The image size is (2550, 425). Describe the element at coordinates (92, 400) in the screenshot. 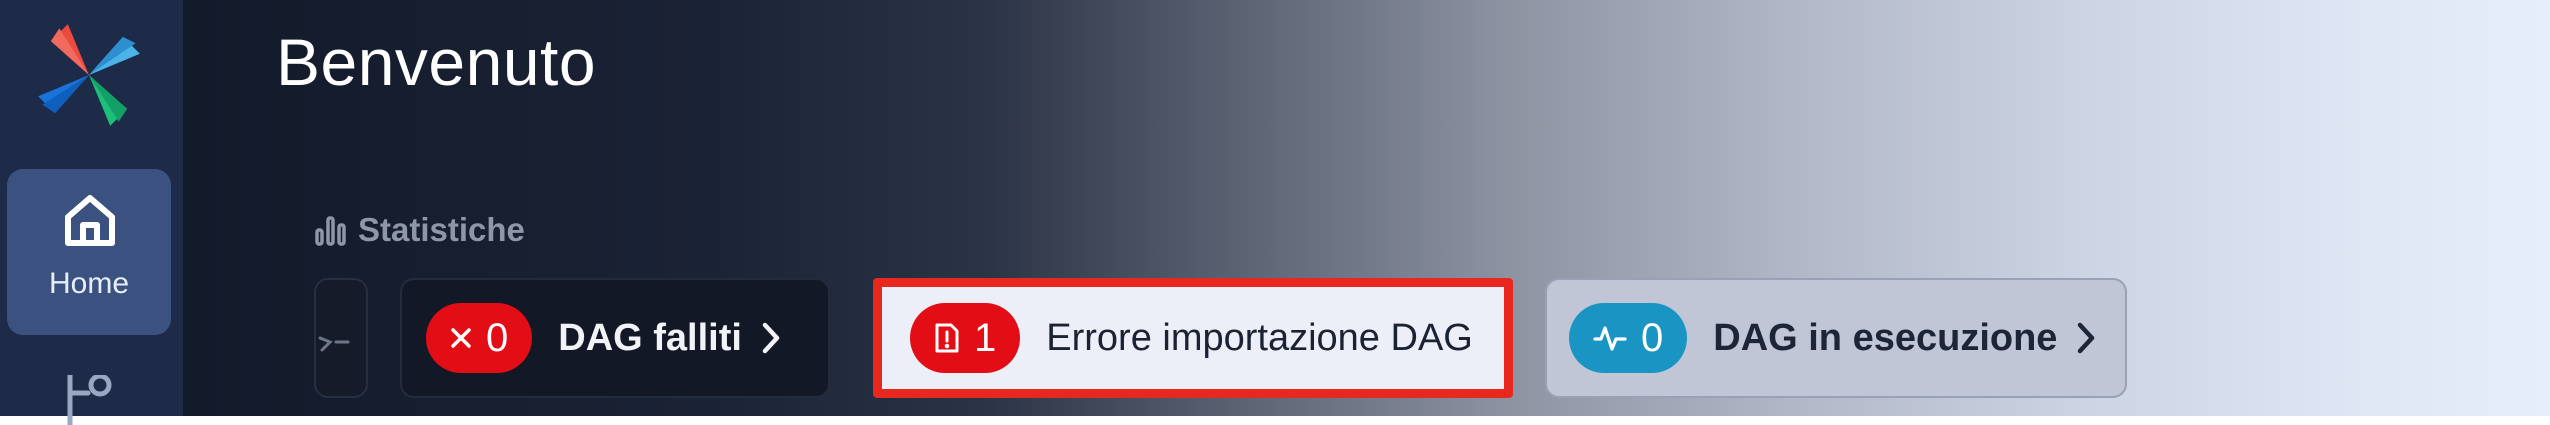

I see `dag-tree-icon` at that location.